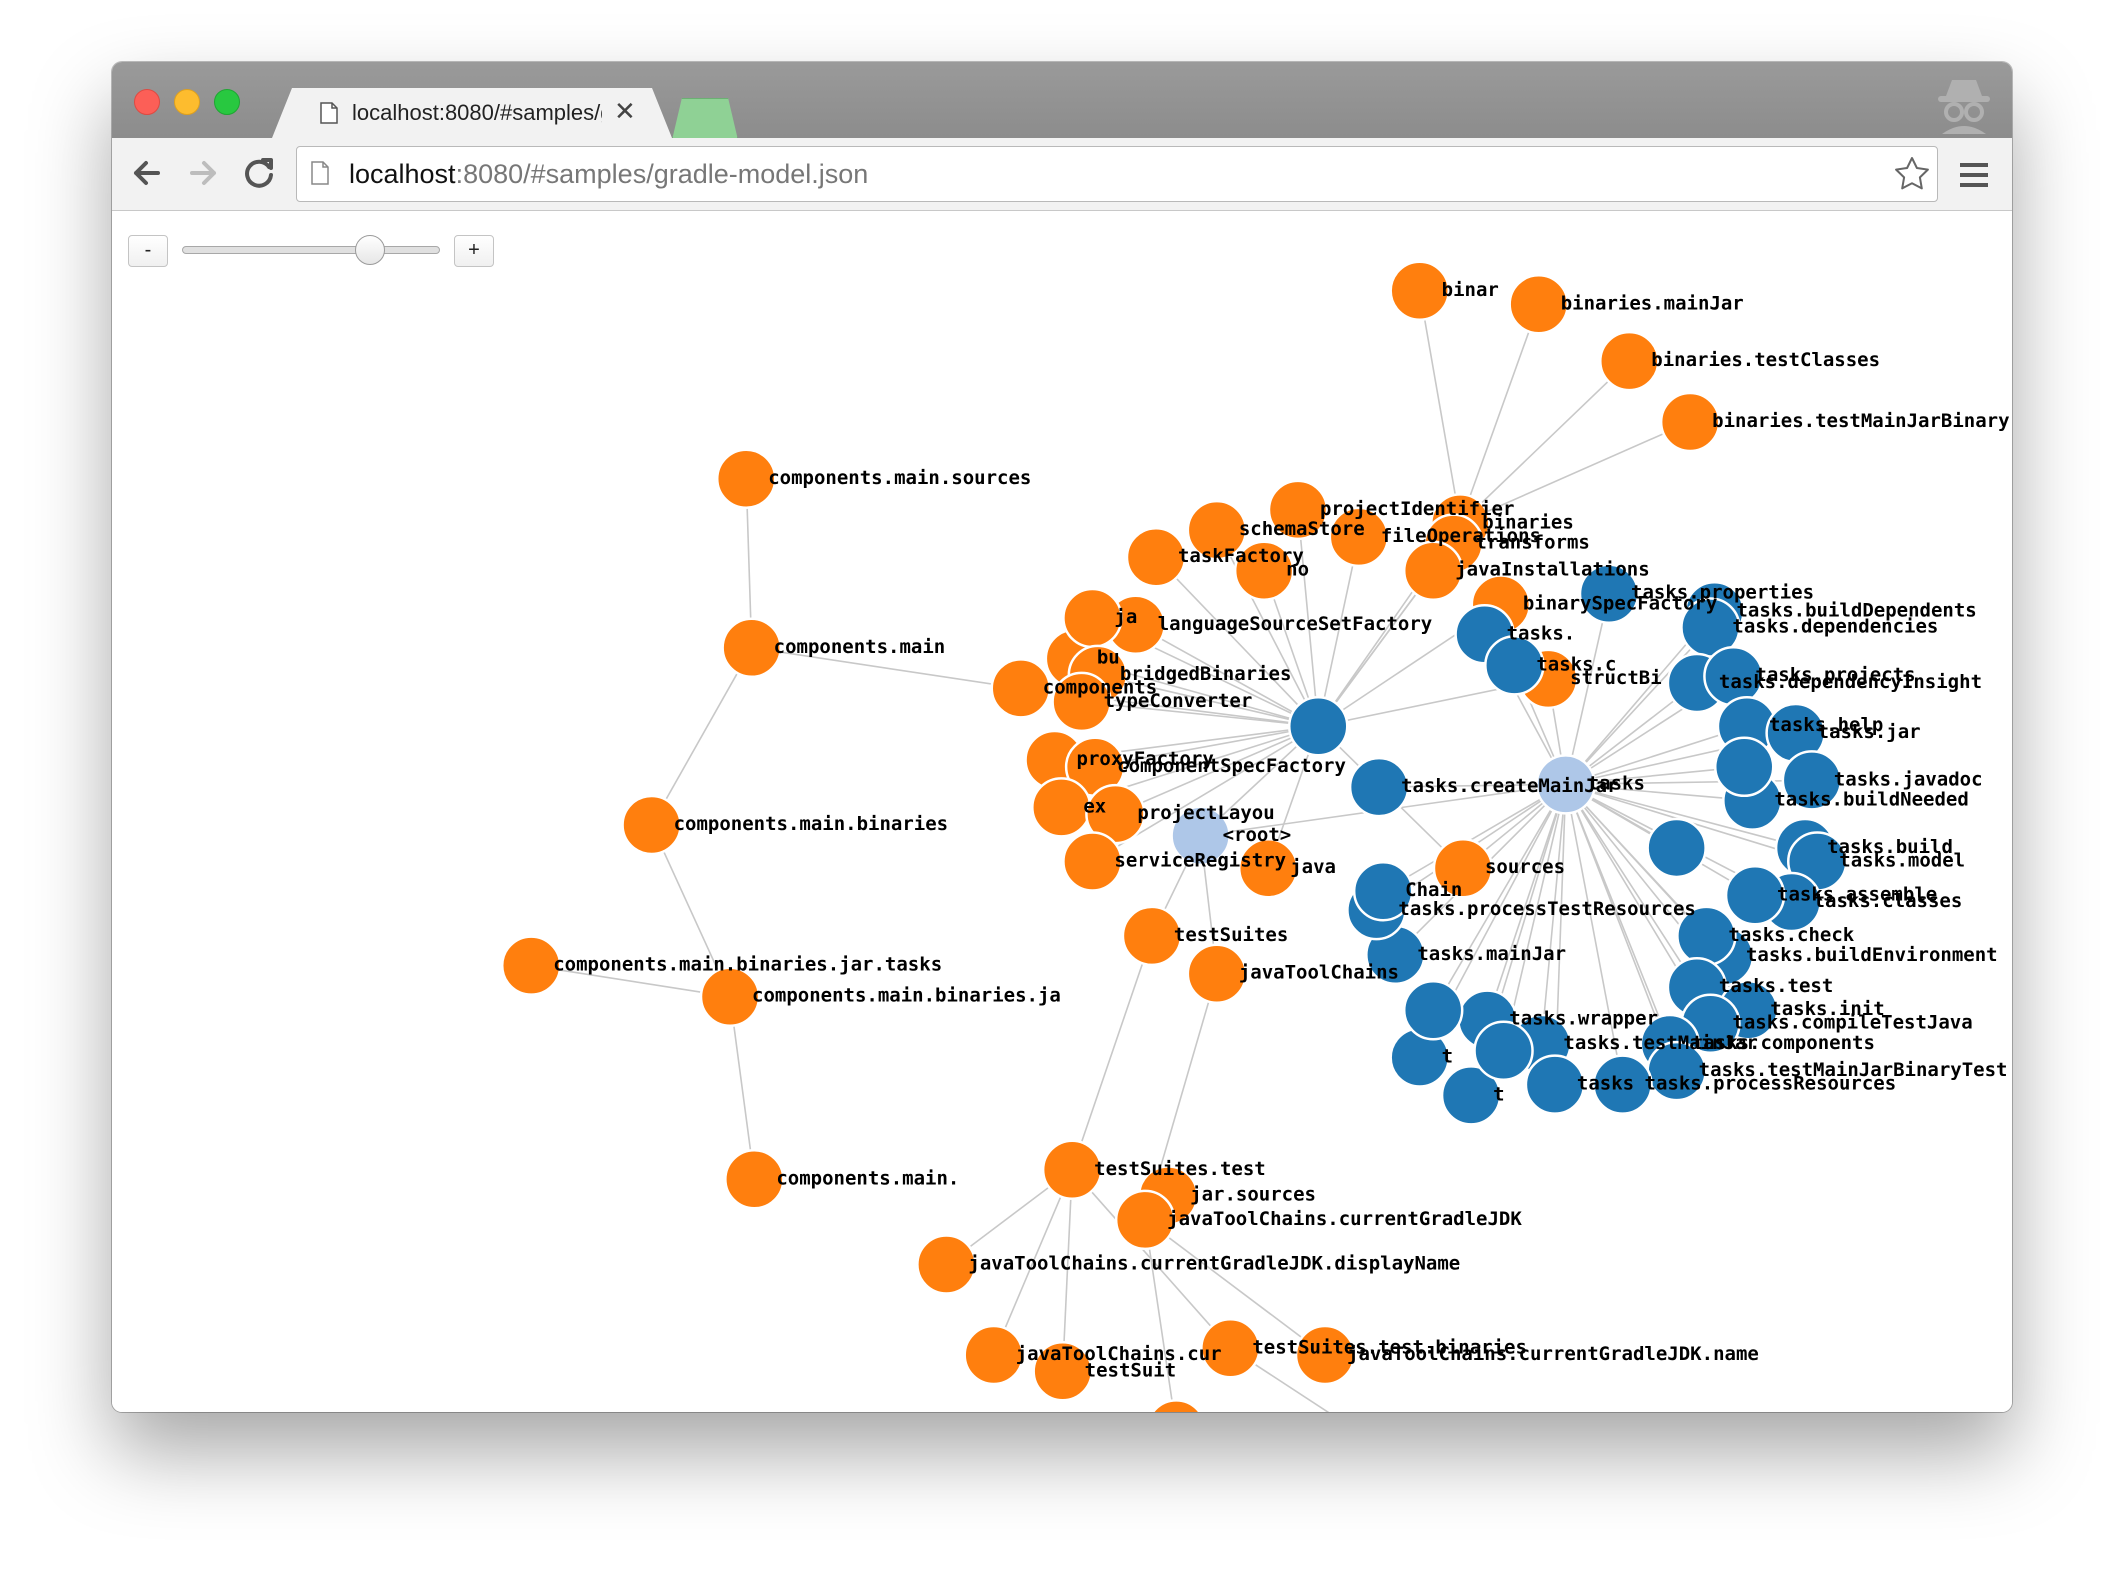  What do you see at coordinates (1295, 624) in the screenshot?
I see `node-label: languageSourceSetFactory` at bounding box center [1295, 624].